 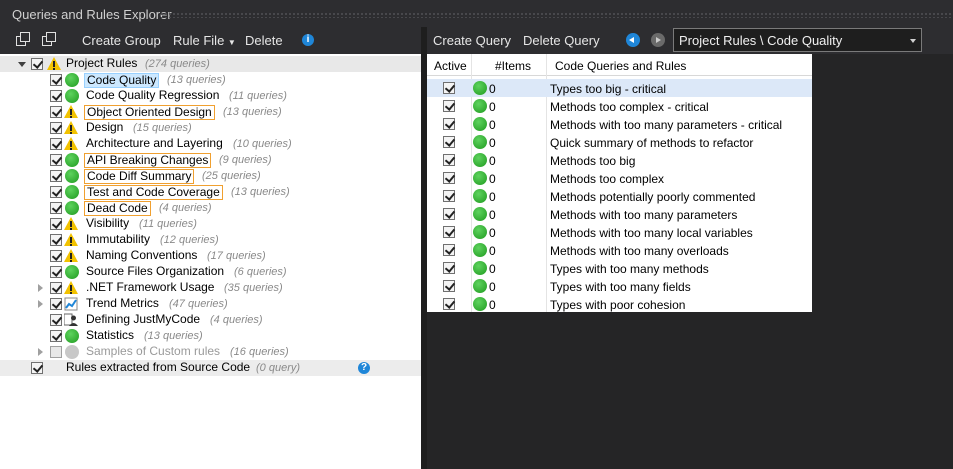 I want to click on group-count: (6 queries), so click(x=260, y=272).